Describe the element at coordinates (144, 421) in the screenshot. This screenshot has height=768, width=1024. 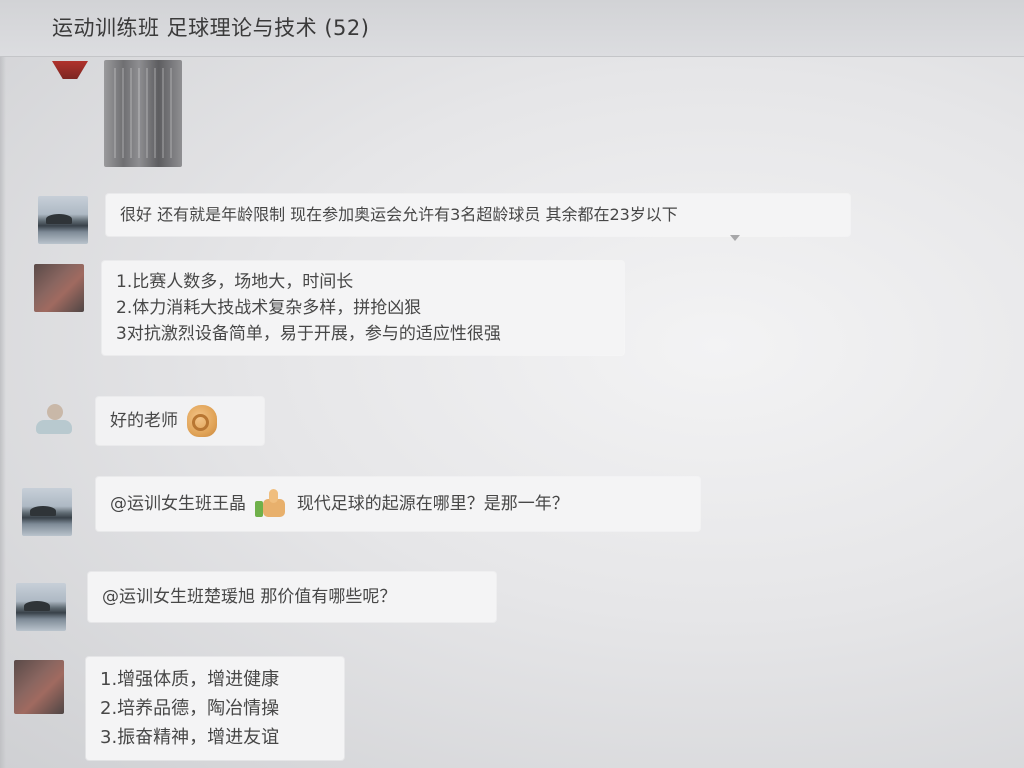
I see `message-text: 好的老师` at that location.